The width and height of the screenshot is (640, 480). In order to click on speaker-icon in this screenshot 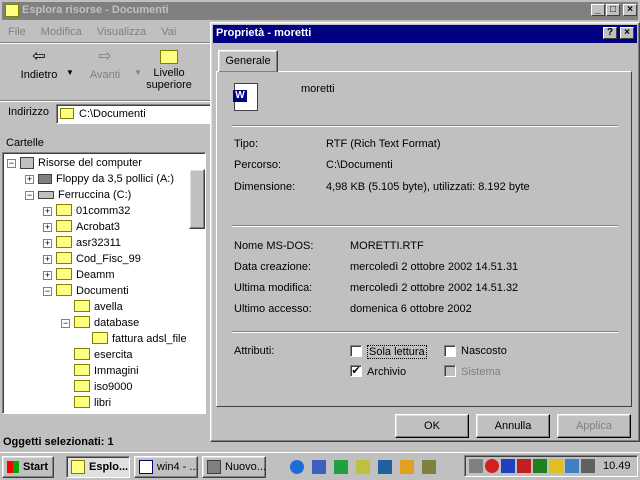, I will do `click(588, 466)`.